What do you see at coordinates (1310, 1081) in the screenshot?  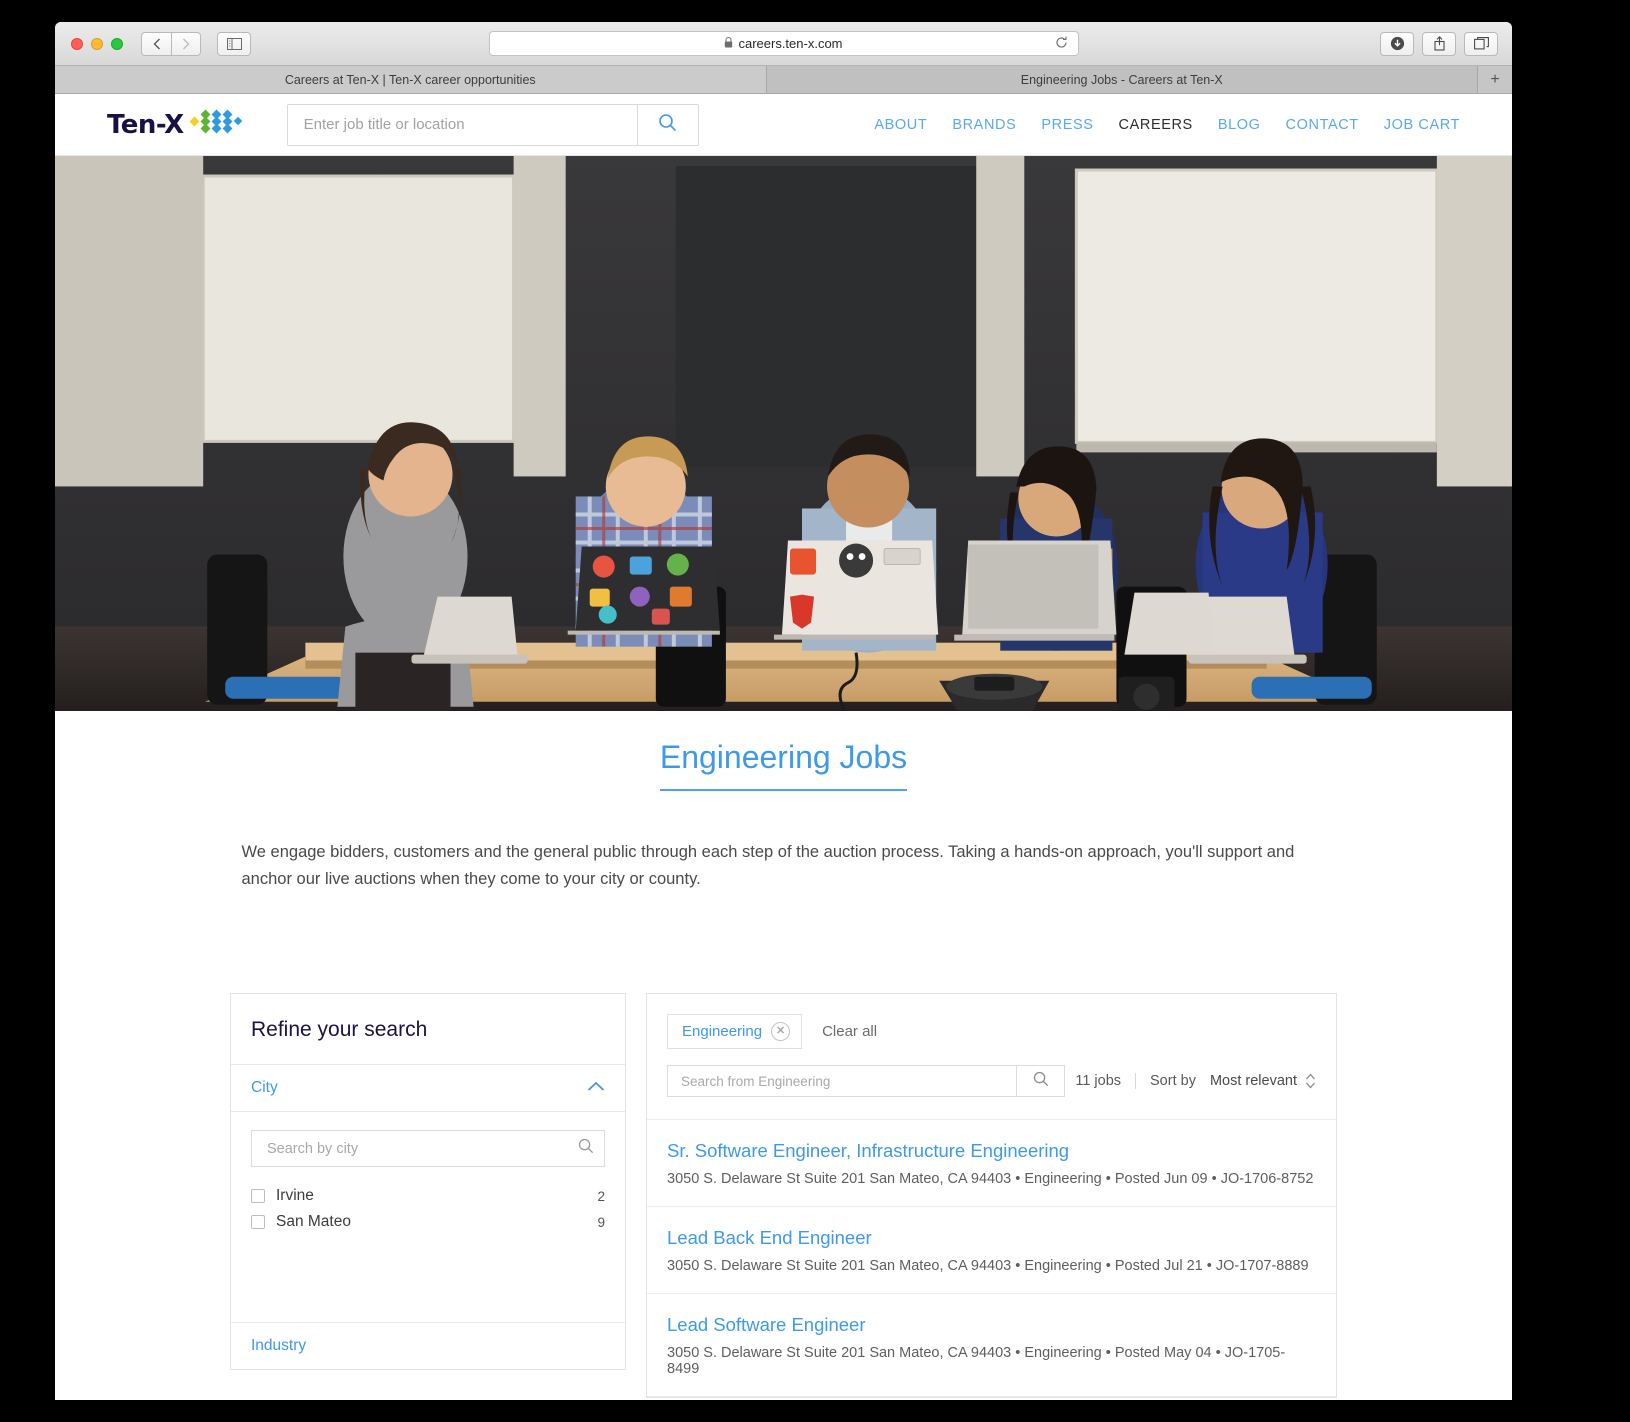 I see `sort-updown-icon` at bounding box center [1310, 1081].